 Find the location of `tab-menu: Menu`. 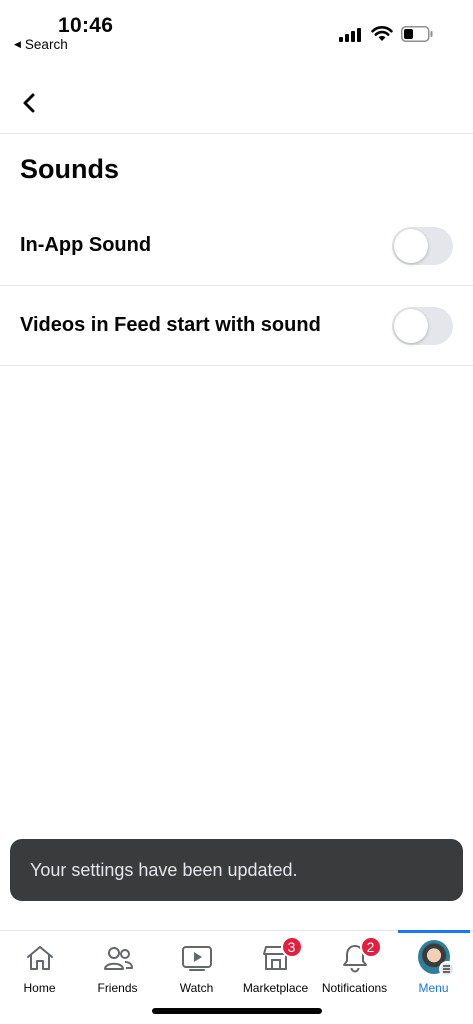

tab-menu: Menu is located at coordinates (433, 963).